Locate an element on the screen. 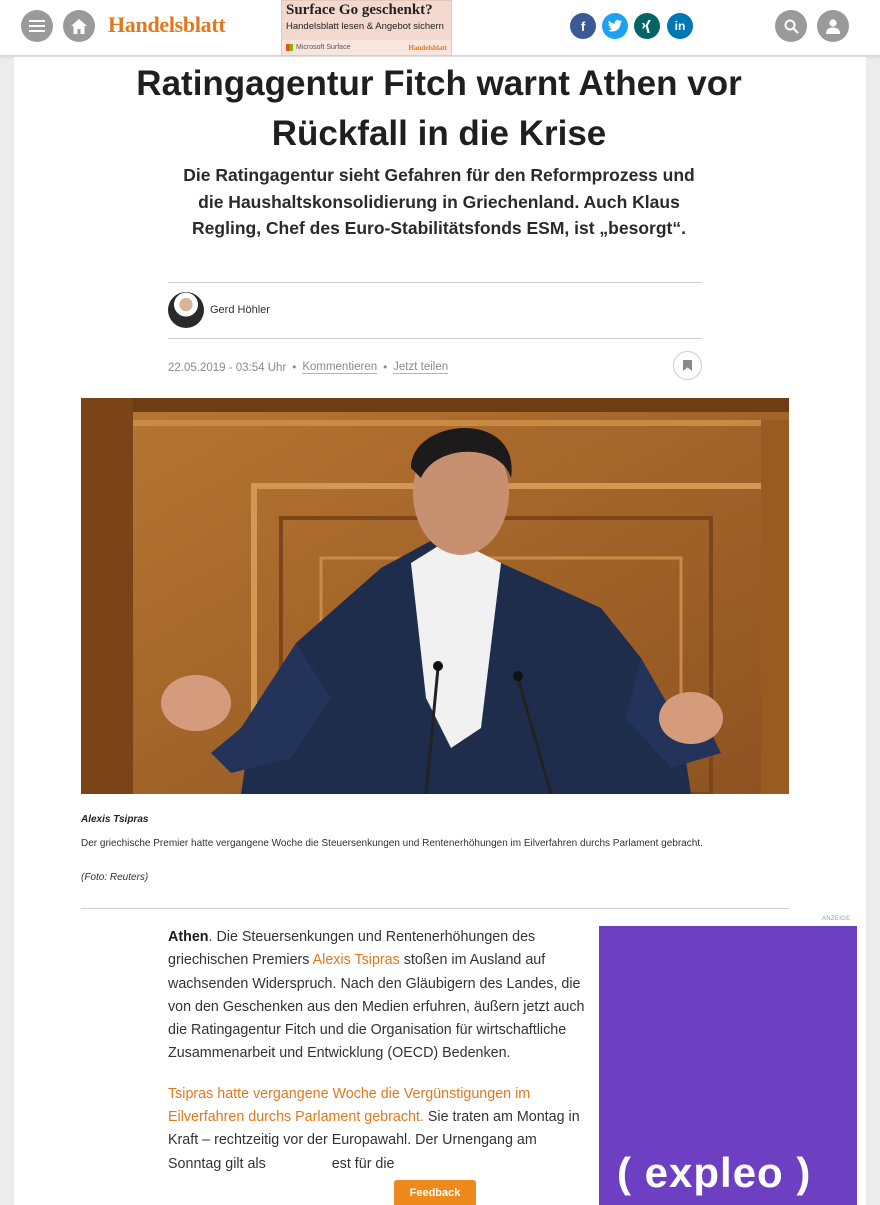 The width and height of the screenshot is (880, 1205). facebook-icon: f is located at coordinates (583, 26).